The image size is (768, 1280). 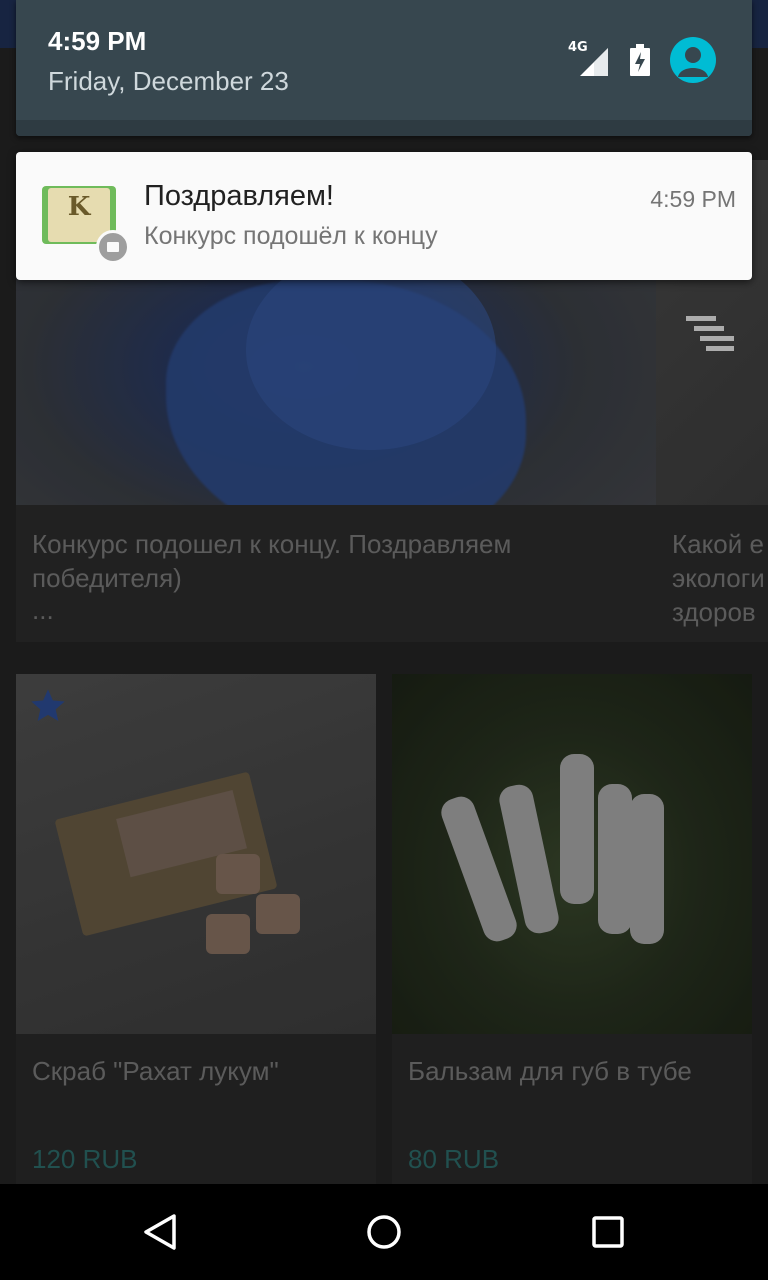 I want to click on home-icon, so click(x=384, y=1232).